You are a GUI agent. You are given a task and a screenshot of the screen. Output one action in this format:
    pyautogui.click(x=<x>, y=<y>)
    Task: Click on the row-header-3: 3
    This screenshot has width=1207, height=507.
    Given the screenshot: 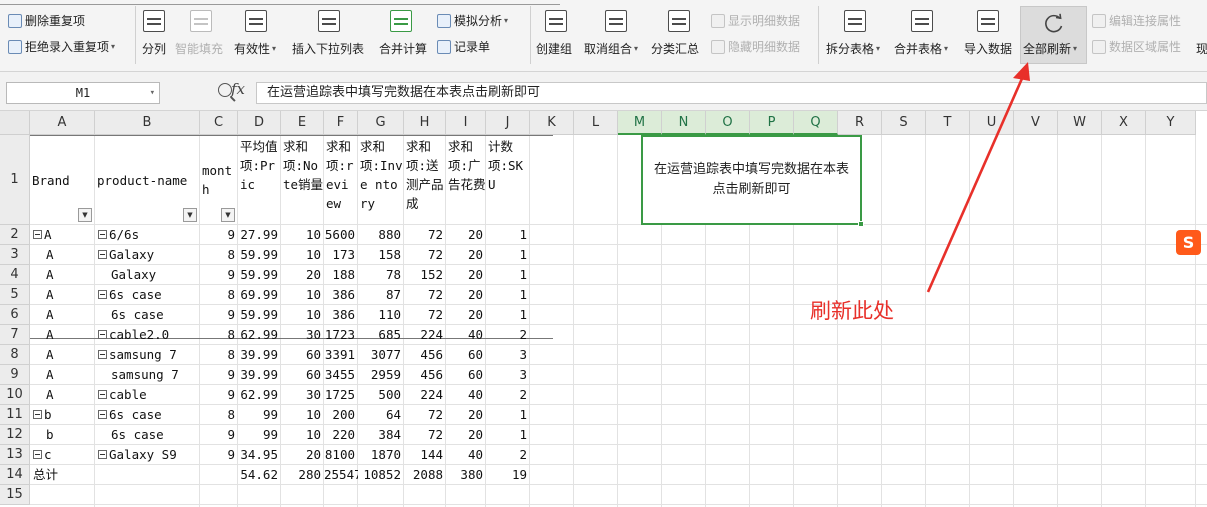 What is the action you would take?
    pyautogui.click(x=15, y=255)
    